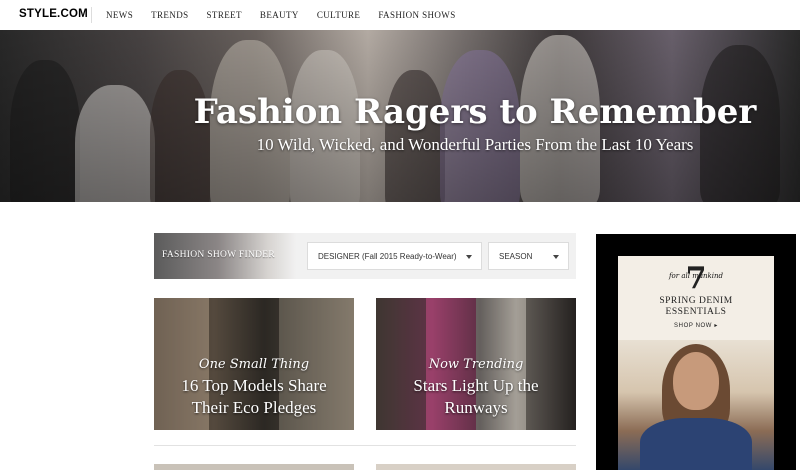 This screenshot has width=800, height=470. I want to click on ad-headline-line: SPRING DENIM, so click(696, 301).